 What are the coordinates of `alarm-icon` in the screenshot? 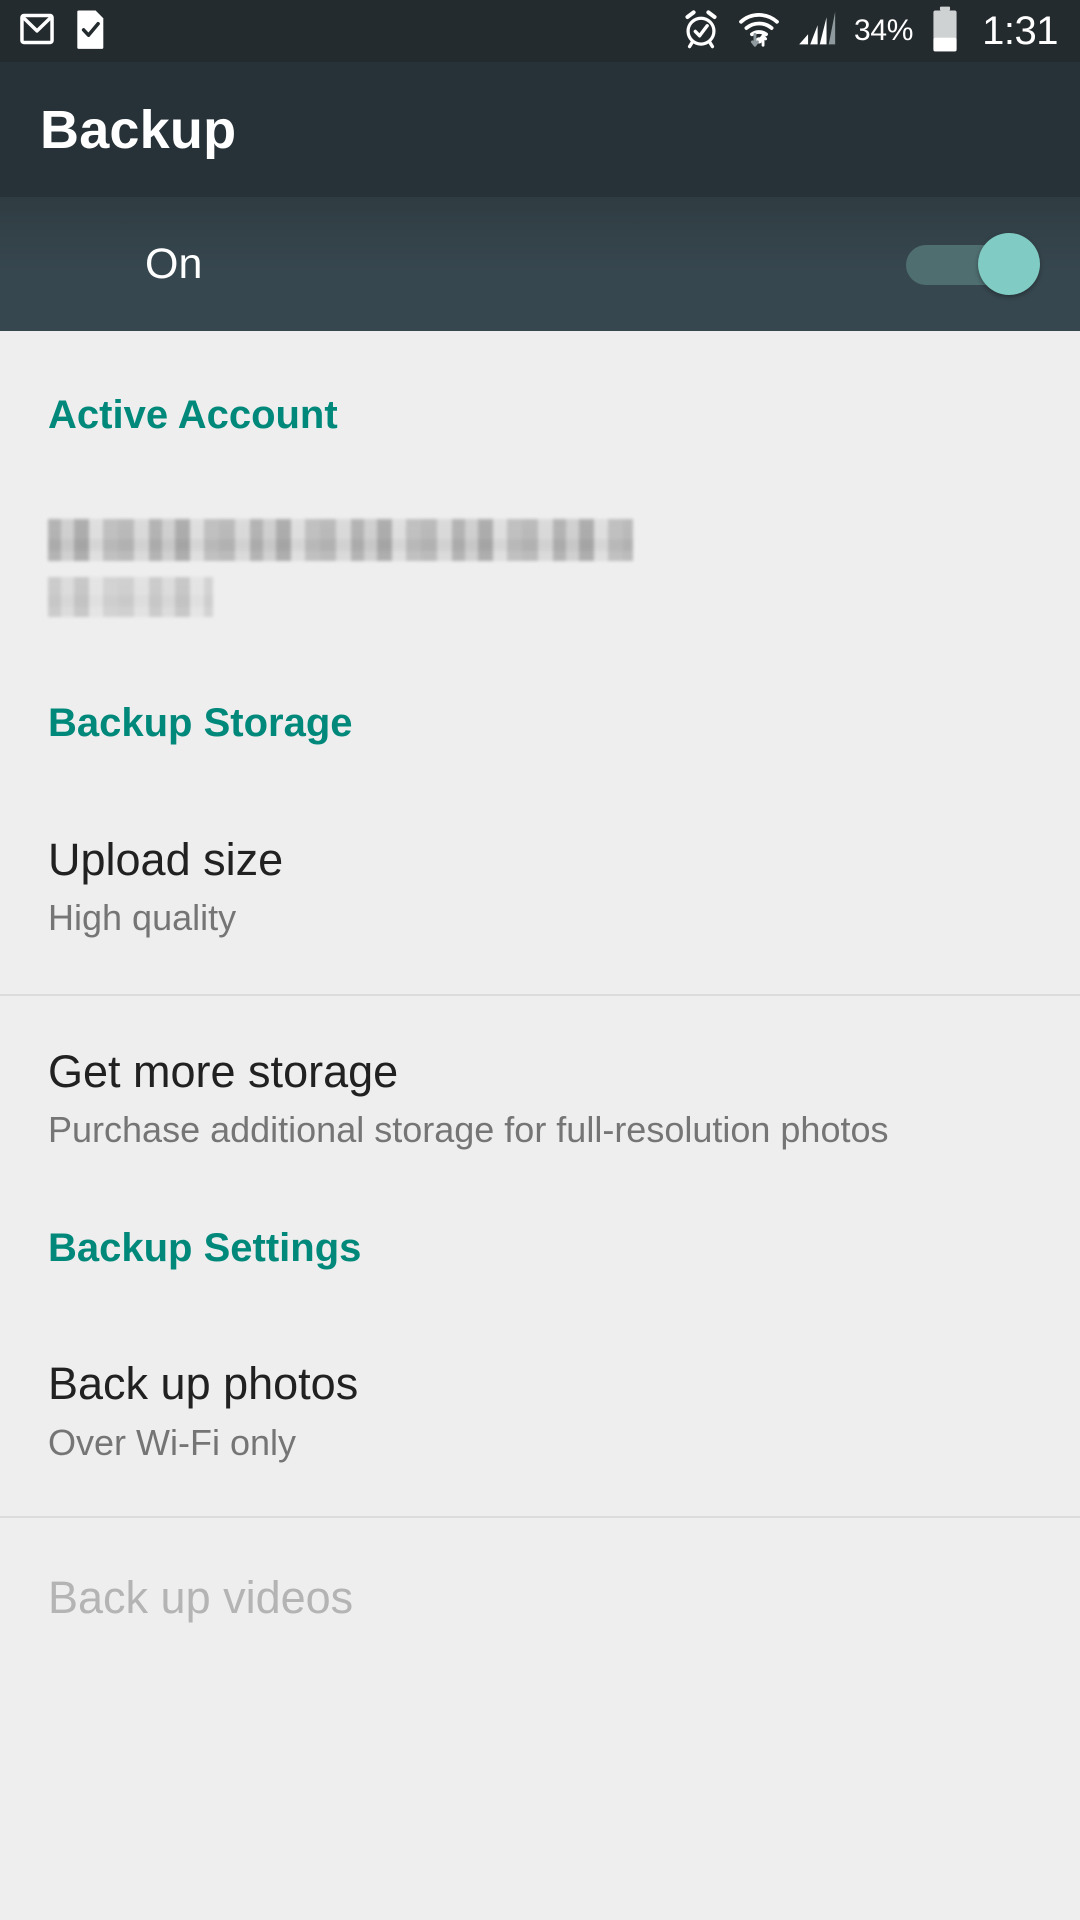 It's located at (701, 31).